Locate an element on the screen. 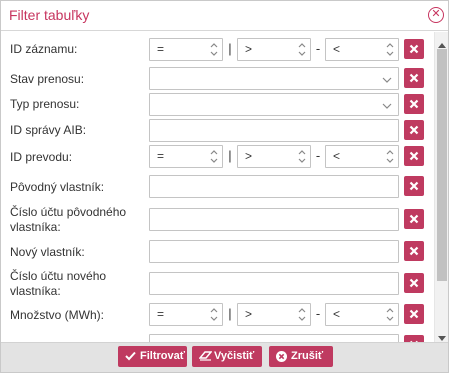 Image resolution: width=449 pixels, height=373 pixels. row-cislo-uctu-noveho: Číslo účtu nového vlastníka: is located at coordinates (217, 285).